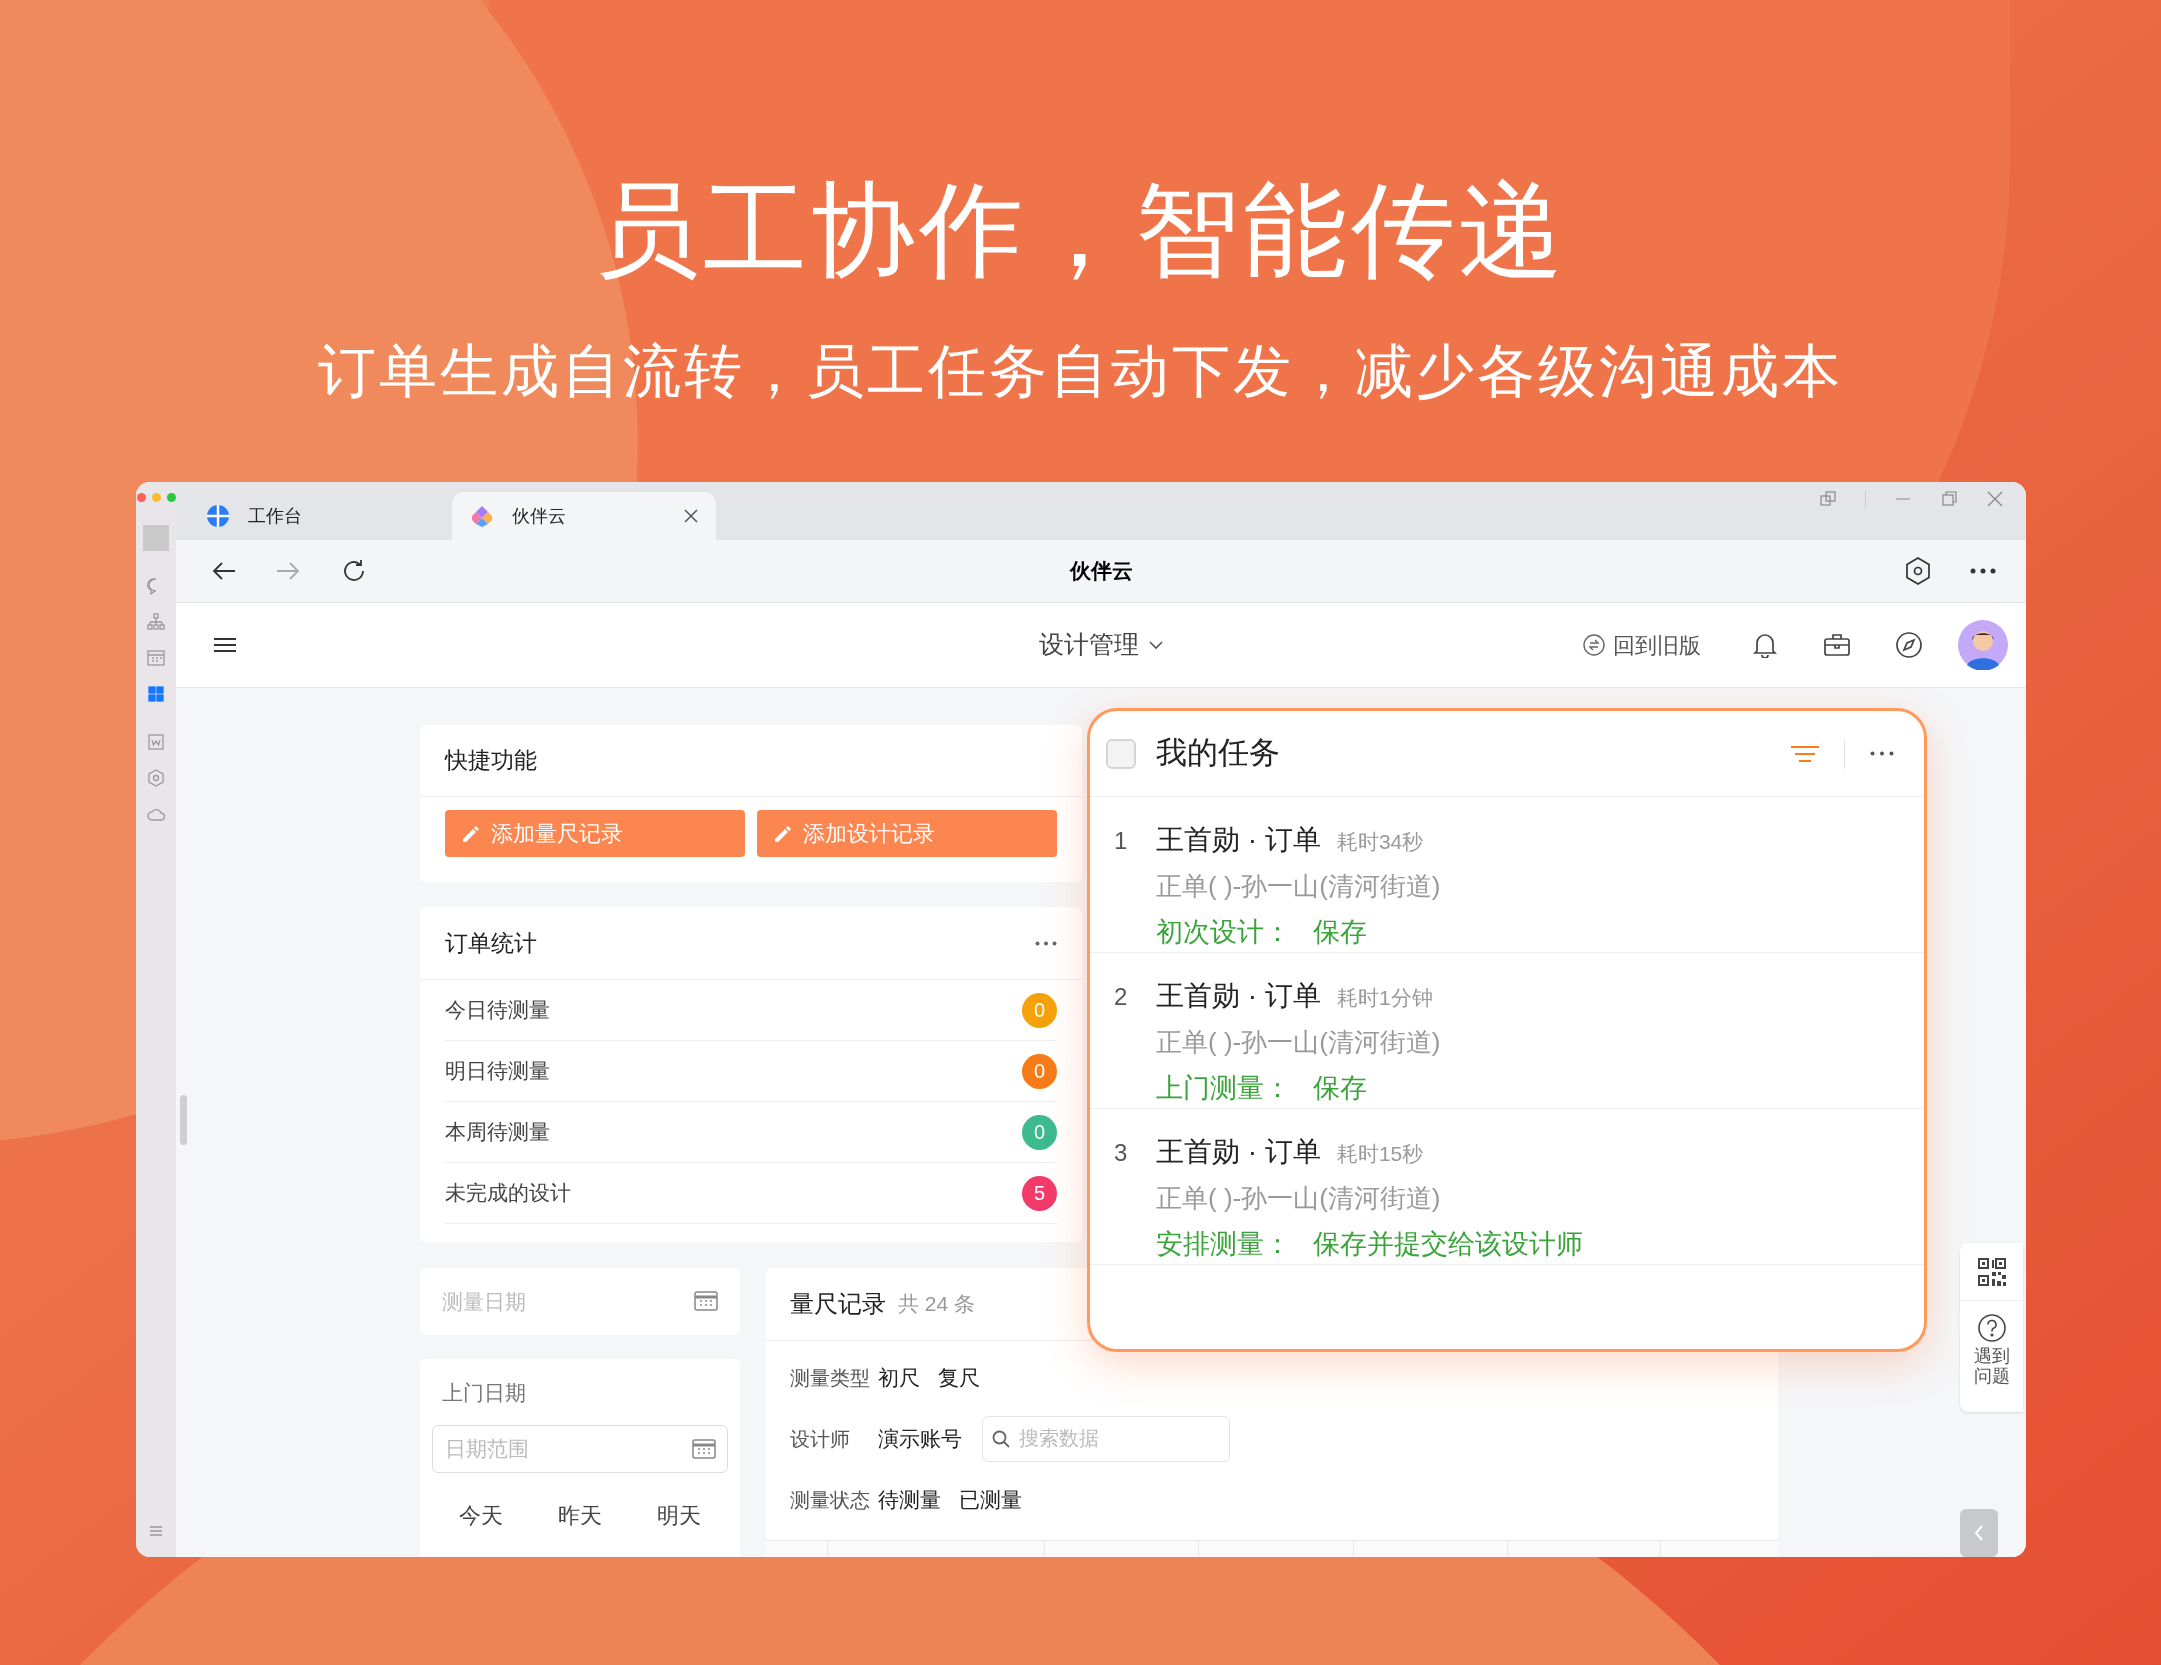  I want to click on chevron-icon, so click(1979, 1533).